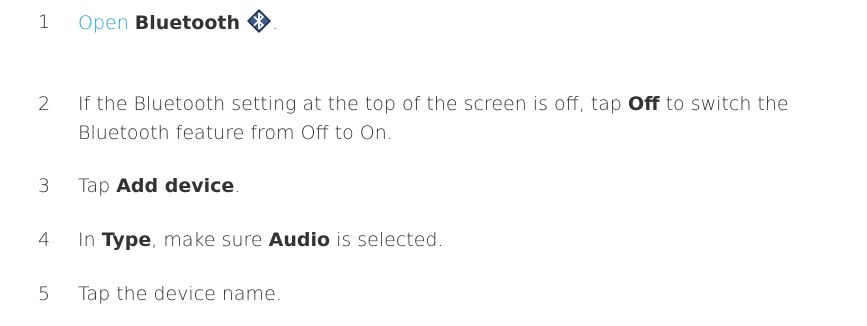 Image resolution: width=867 pixels, height=326 pixels. Describe the element at coordinates (387, 240) in the screenshot. I see `step-text-after: is selected.` at that location.